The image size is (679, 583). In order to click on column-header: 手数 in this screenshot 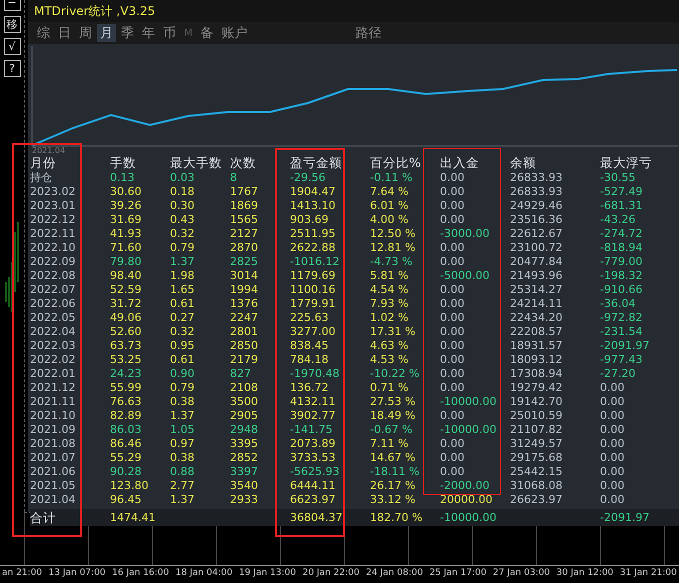, I will do `click(123, 163)`.